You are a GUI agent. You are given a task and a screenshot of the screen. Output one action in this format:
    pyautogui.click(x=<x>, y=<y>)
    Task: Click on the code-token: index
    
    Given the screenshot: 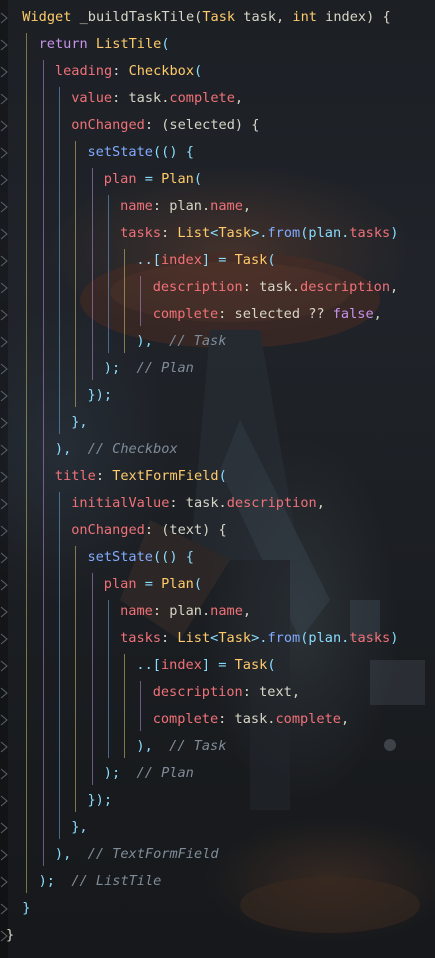 What is the action you would take?
    pyautogui.click(x=181, y=260)
    